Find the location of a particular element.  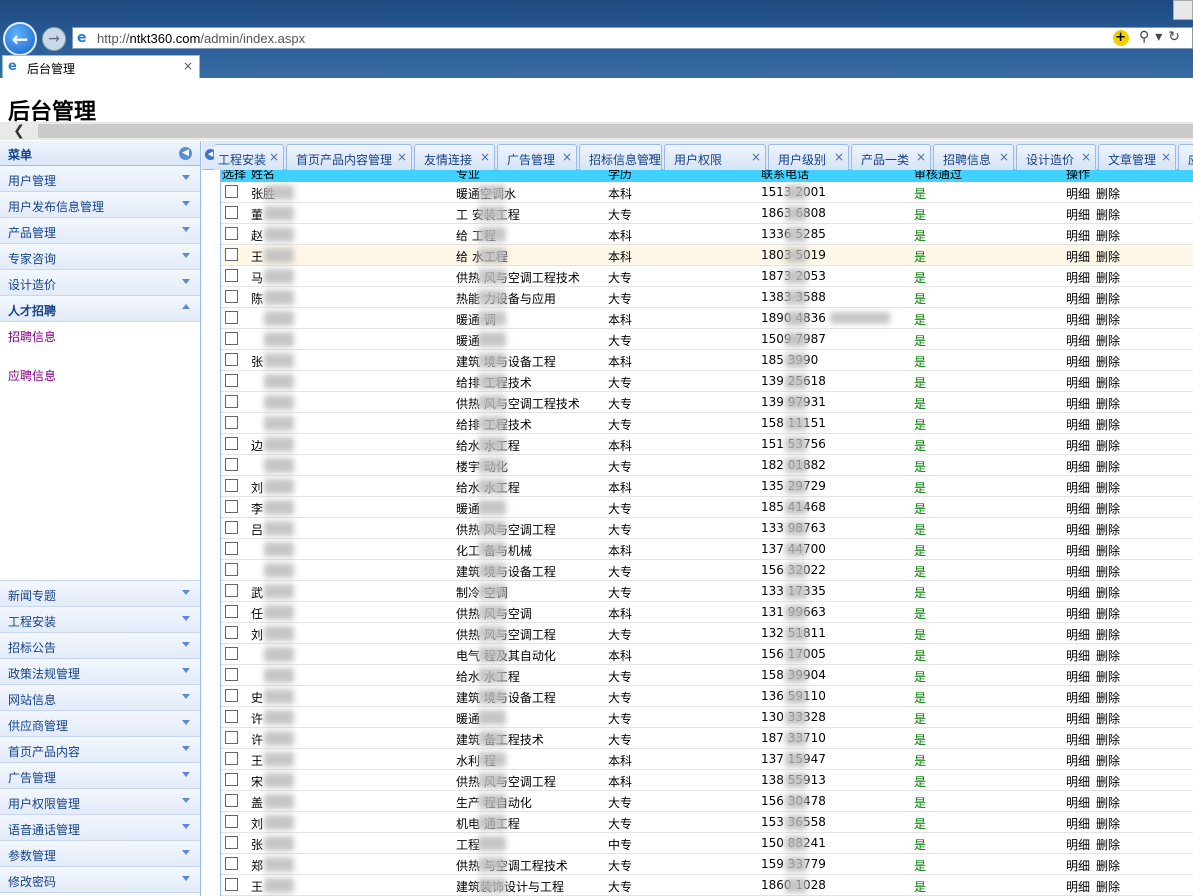

tab-item: 友情连接 × is located at coordinates (454, 157).